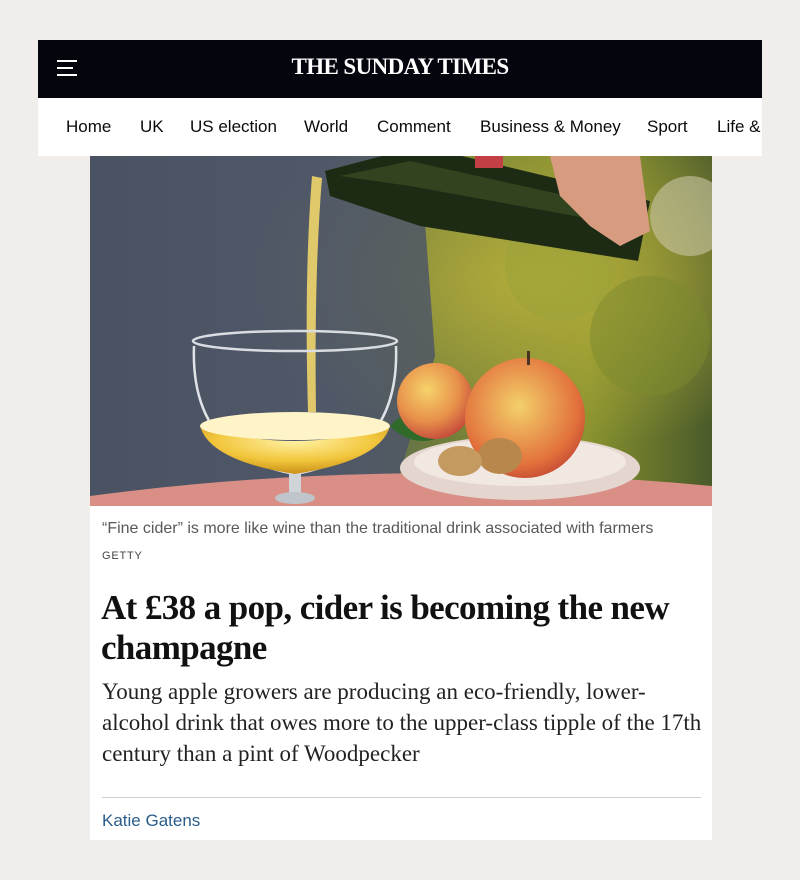 This screenshot has height=880, width=800. I want to click on nav-item-comment: Comment, so click(414, 127).